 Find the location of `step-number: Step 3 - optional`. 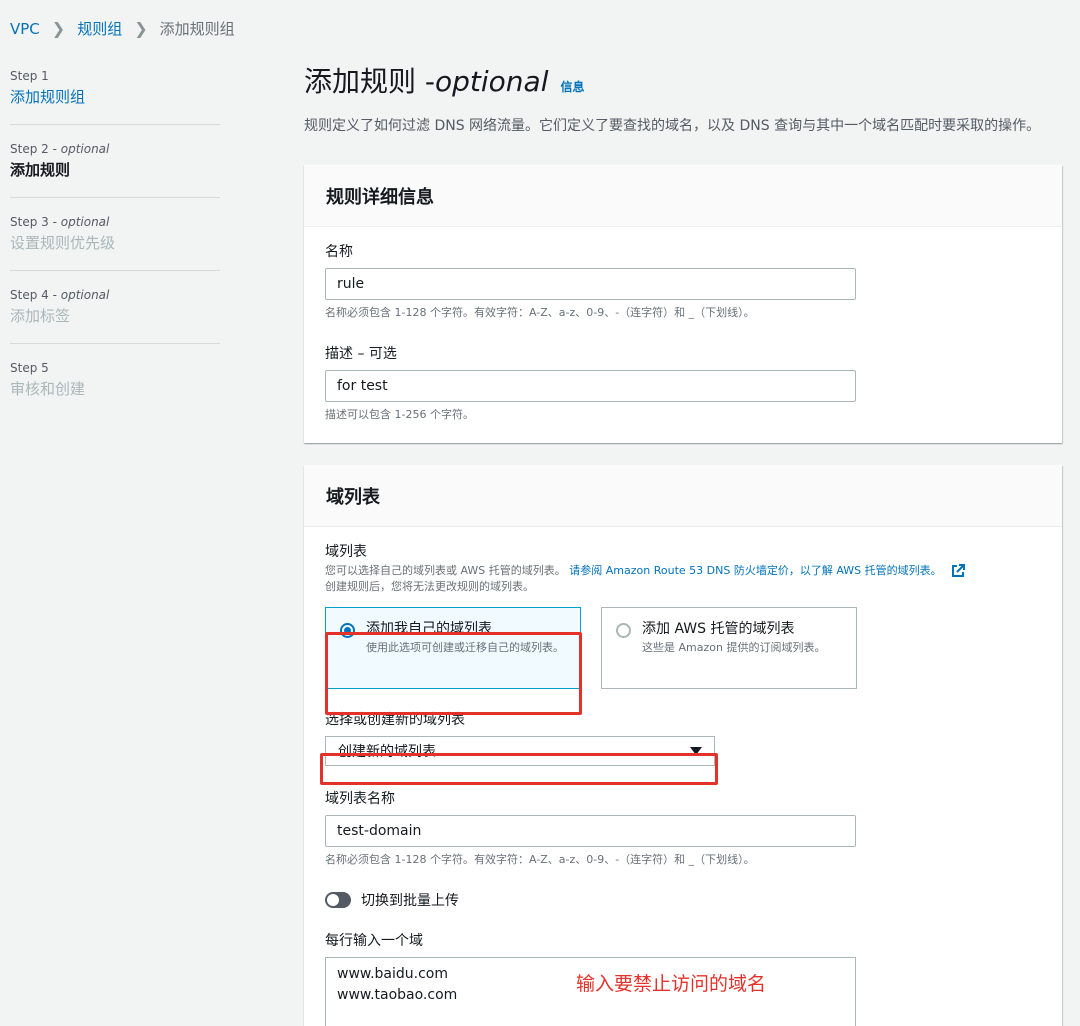

step-number: Step 3 - optional is located at coordinates (60, 222).